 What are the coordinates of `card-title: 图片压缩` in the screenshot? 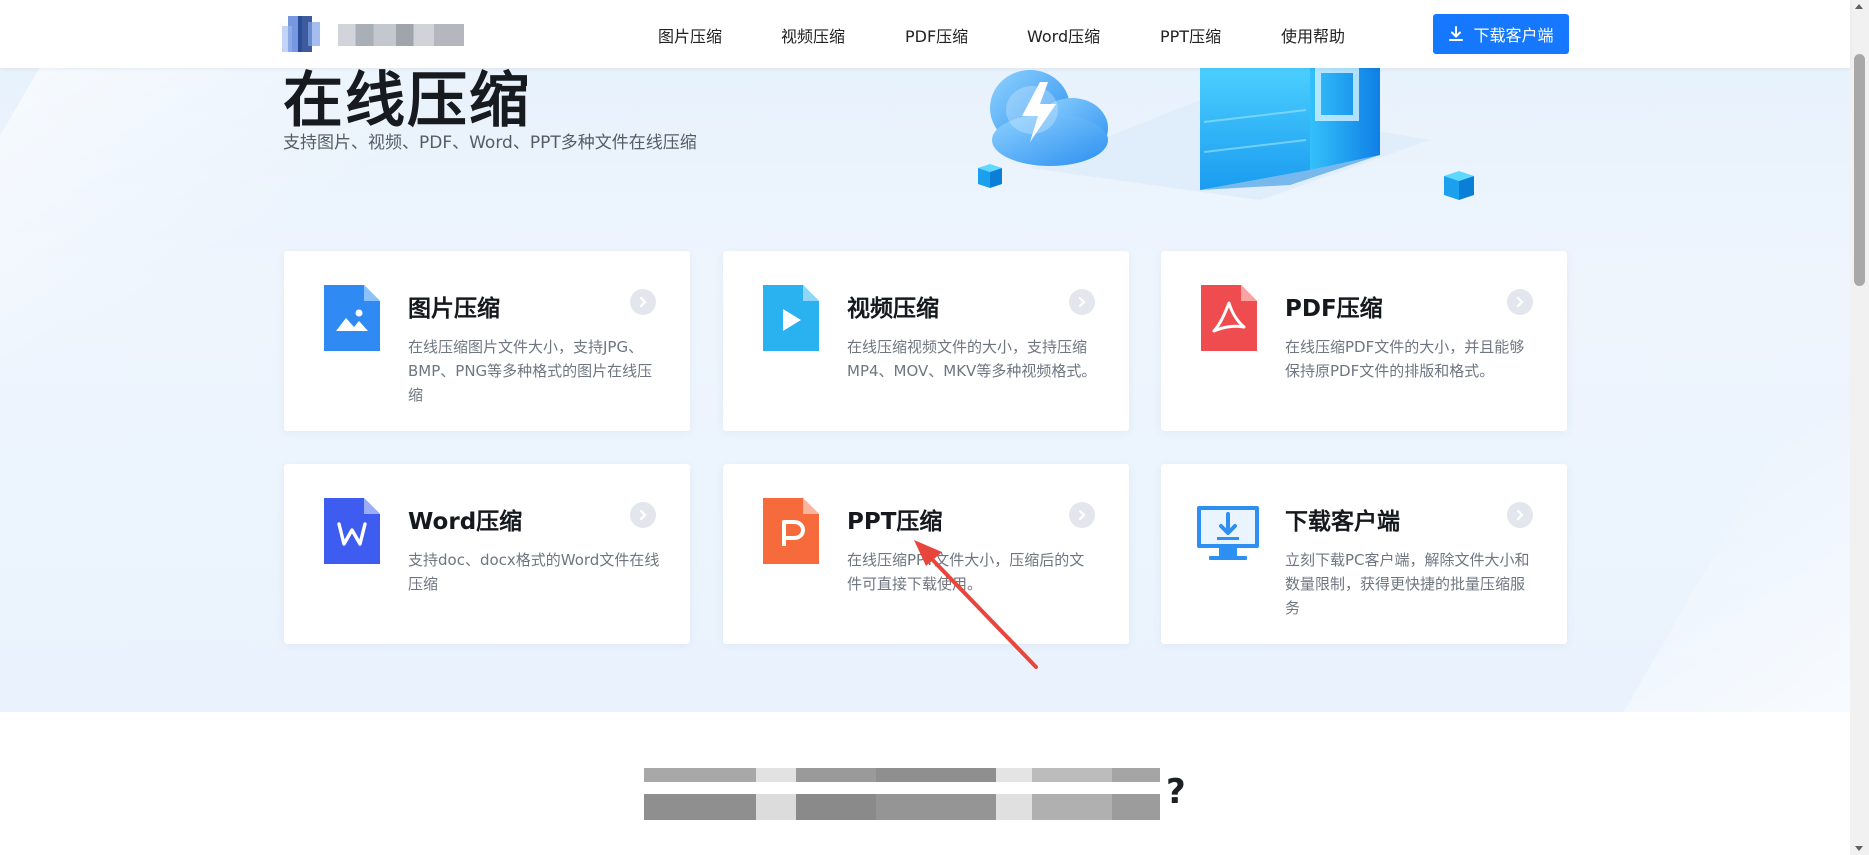 It's located at (454, 309).